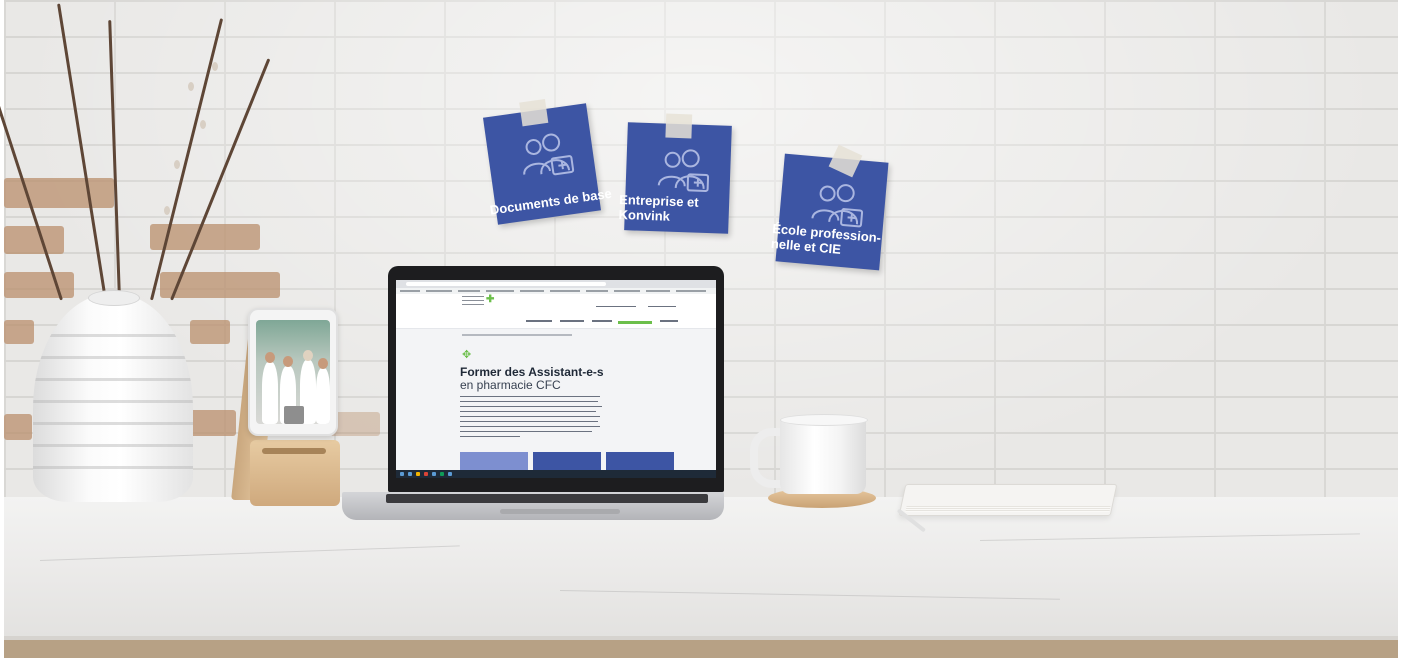 The image size is (1408, 658). Describe the element at coordinates (658, 207) in the screenshot. I see `note-label: Entreprise et Konvink` at that location.